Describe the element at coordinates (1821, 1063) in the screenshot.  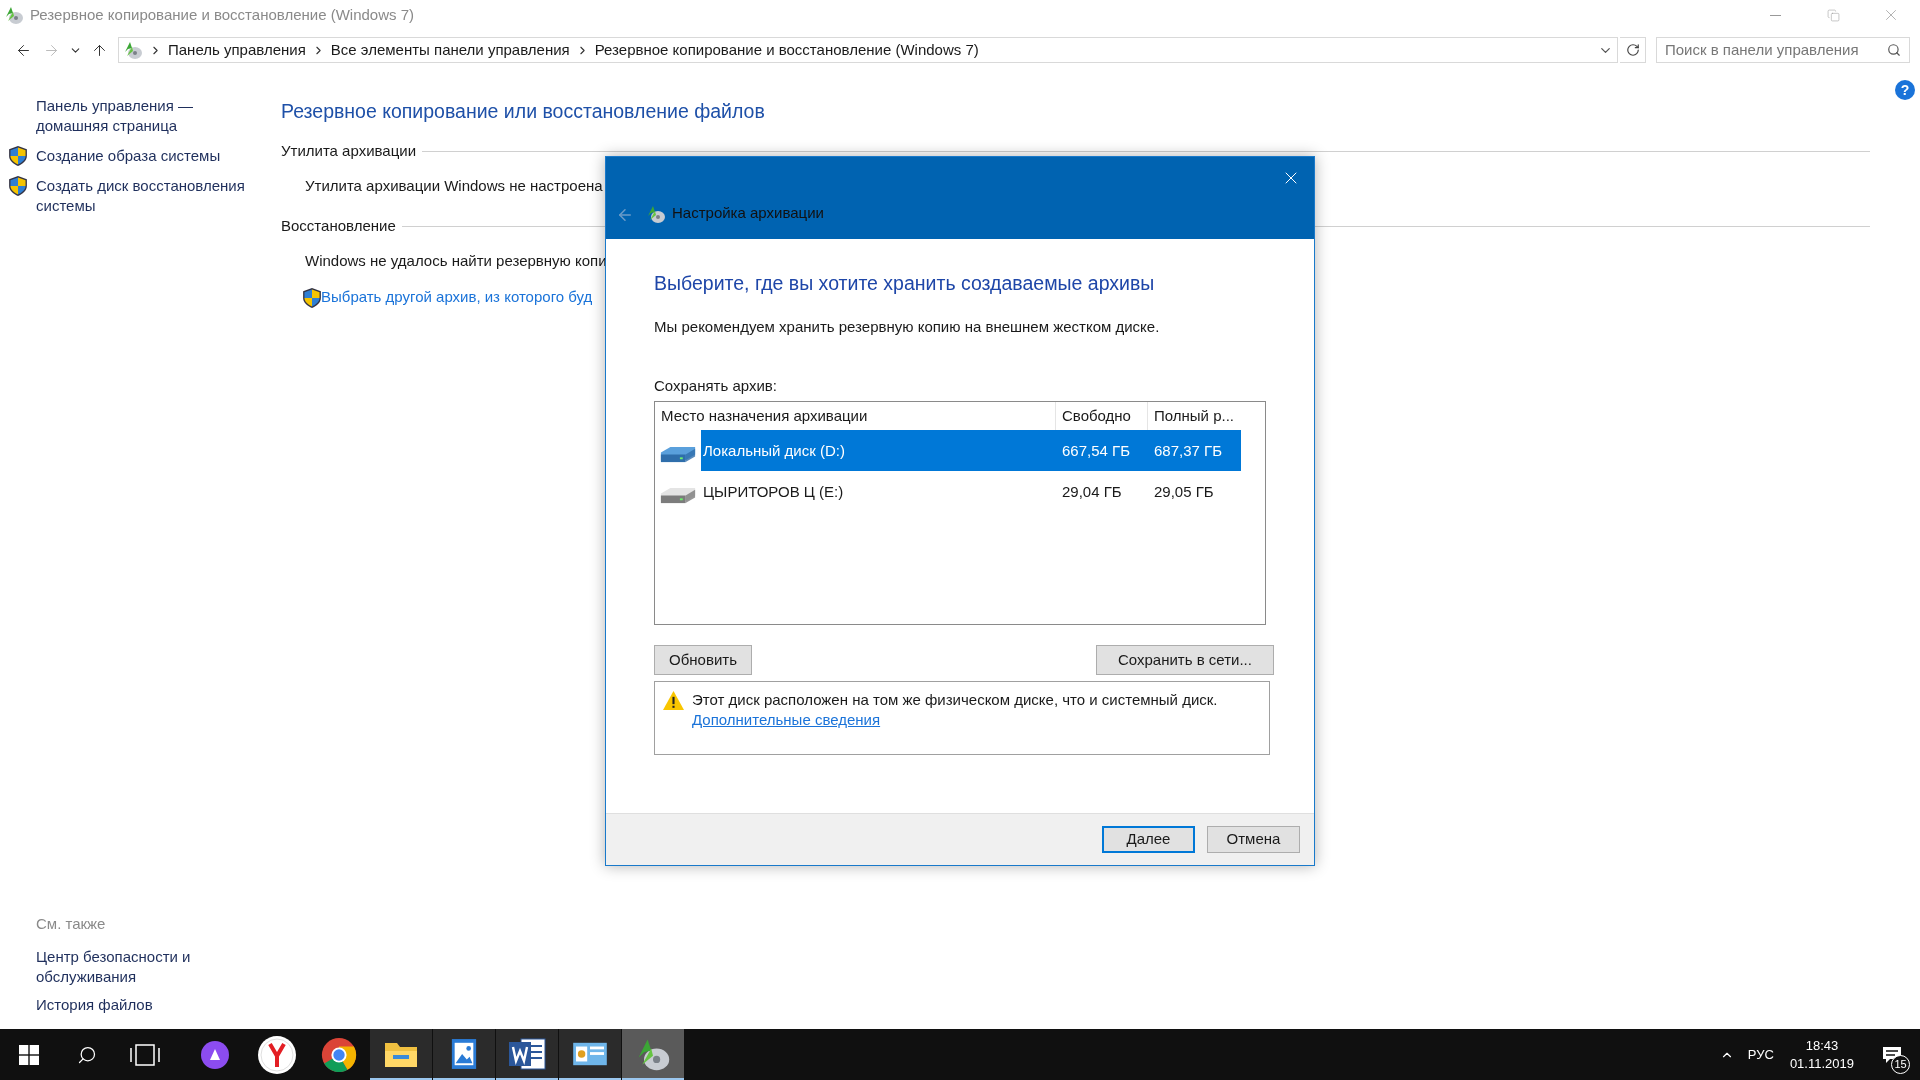
I see `clock-date: 01.11.2019` at that location.